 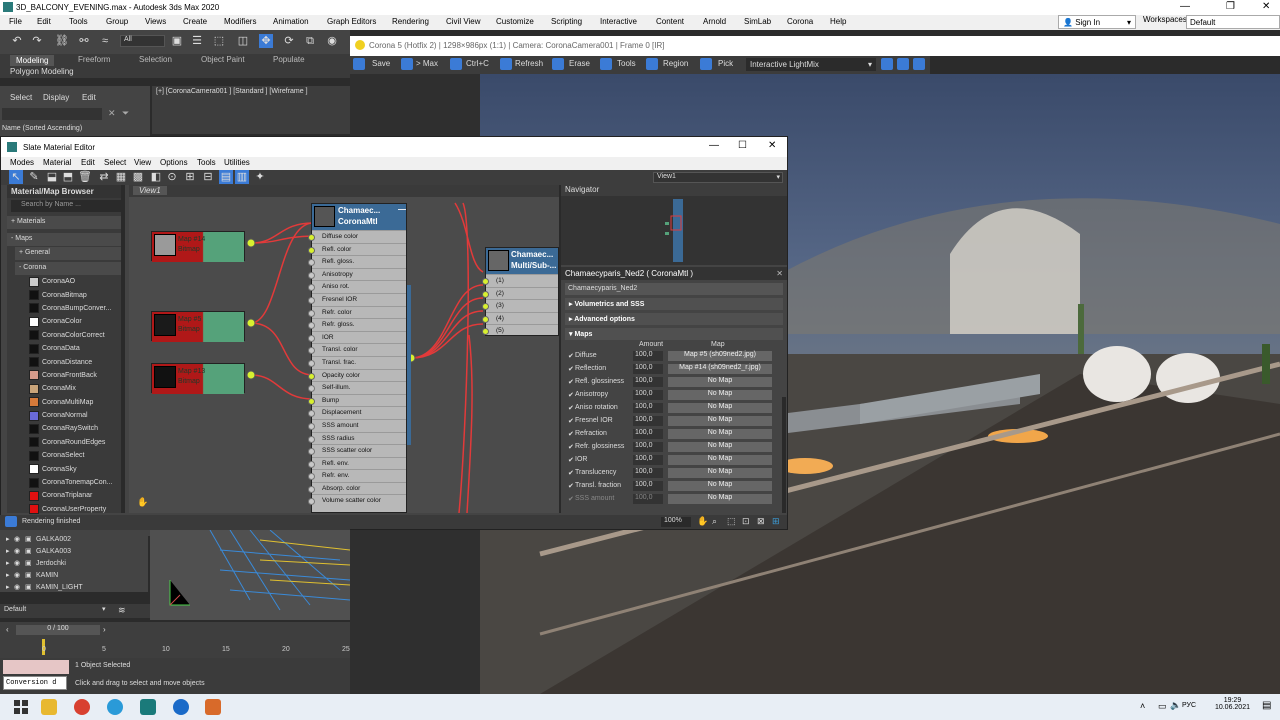 What do you see at coordinates (757, 21) in the screenshot?
I see `menu-simlab: SimLab` at bounding box center [757, 21].